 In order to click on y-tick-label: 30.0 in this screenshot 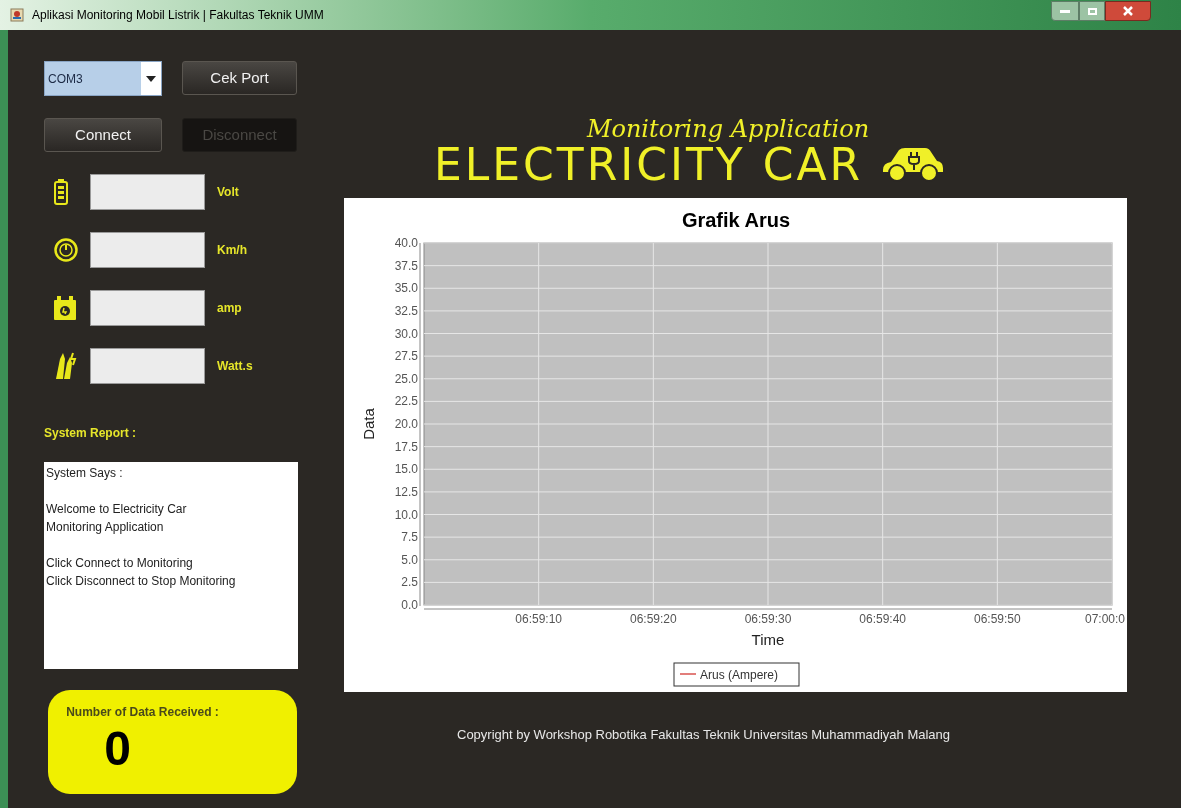, I will do `click(406, 333)`.